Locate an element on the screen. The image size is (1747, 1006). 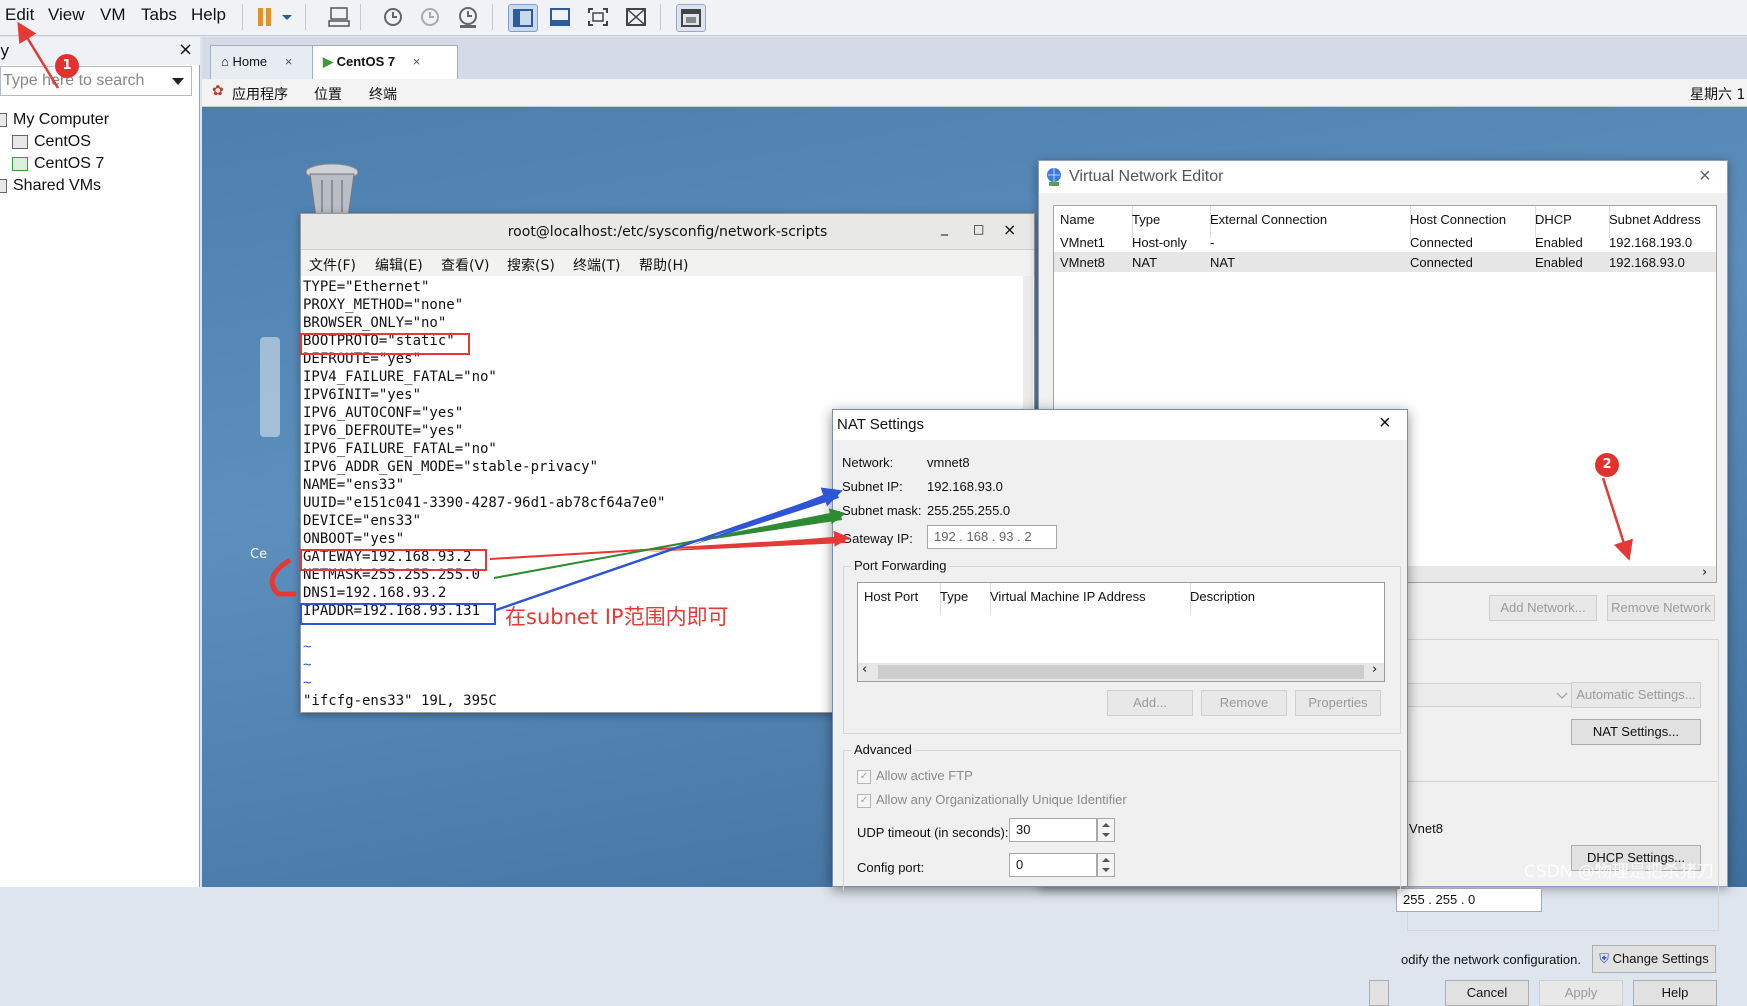
terminal-line: IPV6_DEFROUTE="yes" is located at coordinates (383, 431).